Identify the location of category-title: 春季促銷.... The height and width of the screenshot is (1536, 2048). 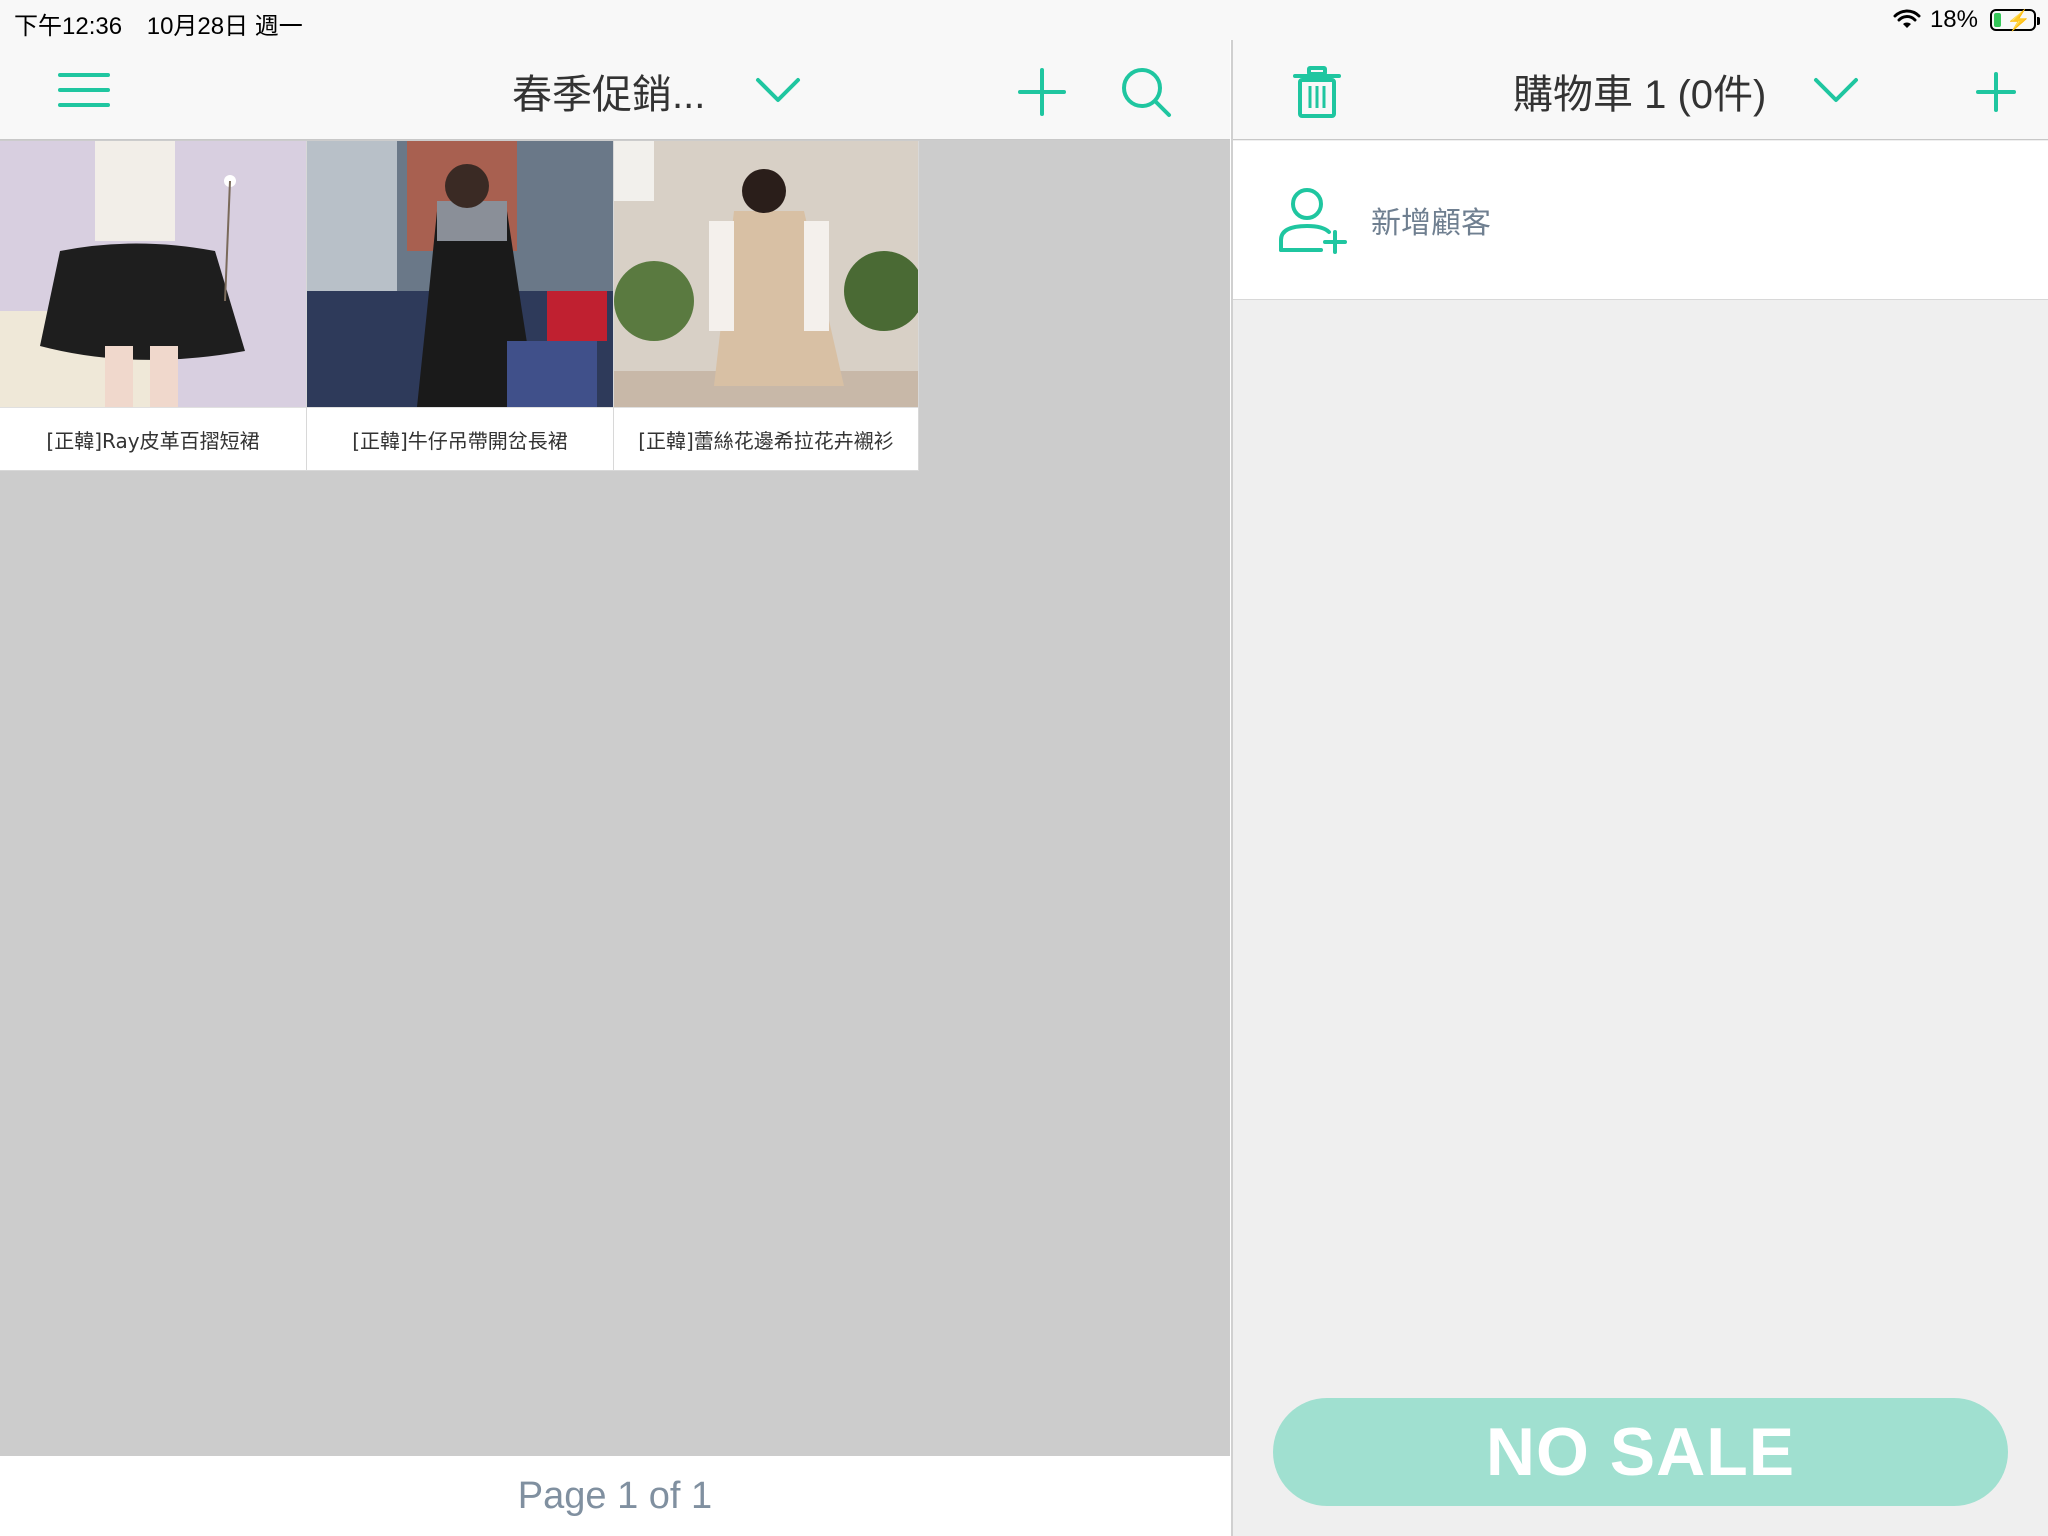
(608, 91).